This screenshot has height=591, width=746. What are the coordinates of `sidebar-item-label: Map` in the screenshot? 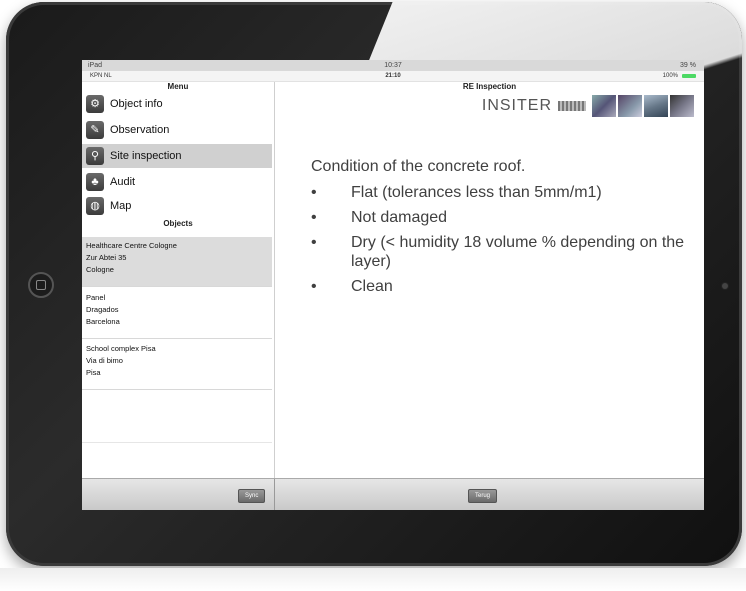 It's located at (121, 206).